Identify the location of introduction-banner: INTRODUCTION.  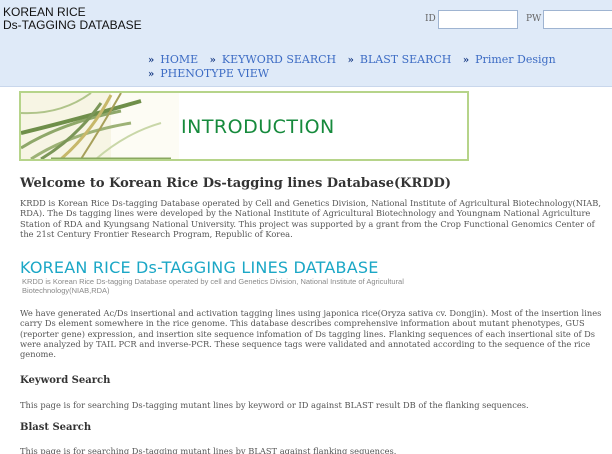
(244, 126).